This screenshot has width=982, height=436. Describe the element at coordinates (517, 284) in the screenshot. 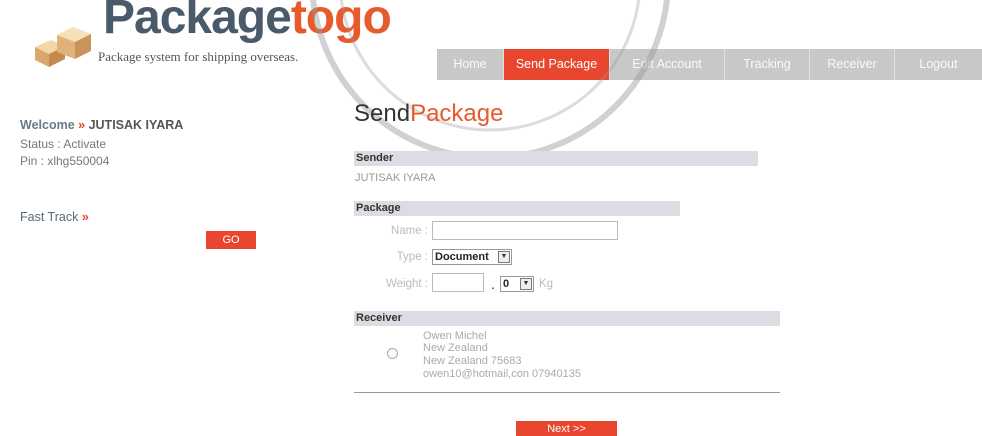

I see `weight-decimal-select: 0 ▼` at that location.